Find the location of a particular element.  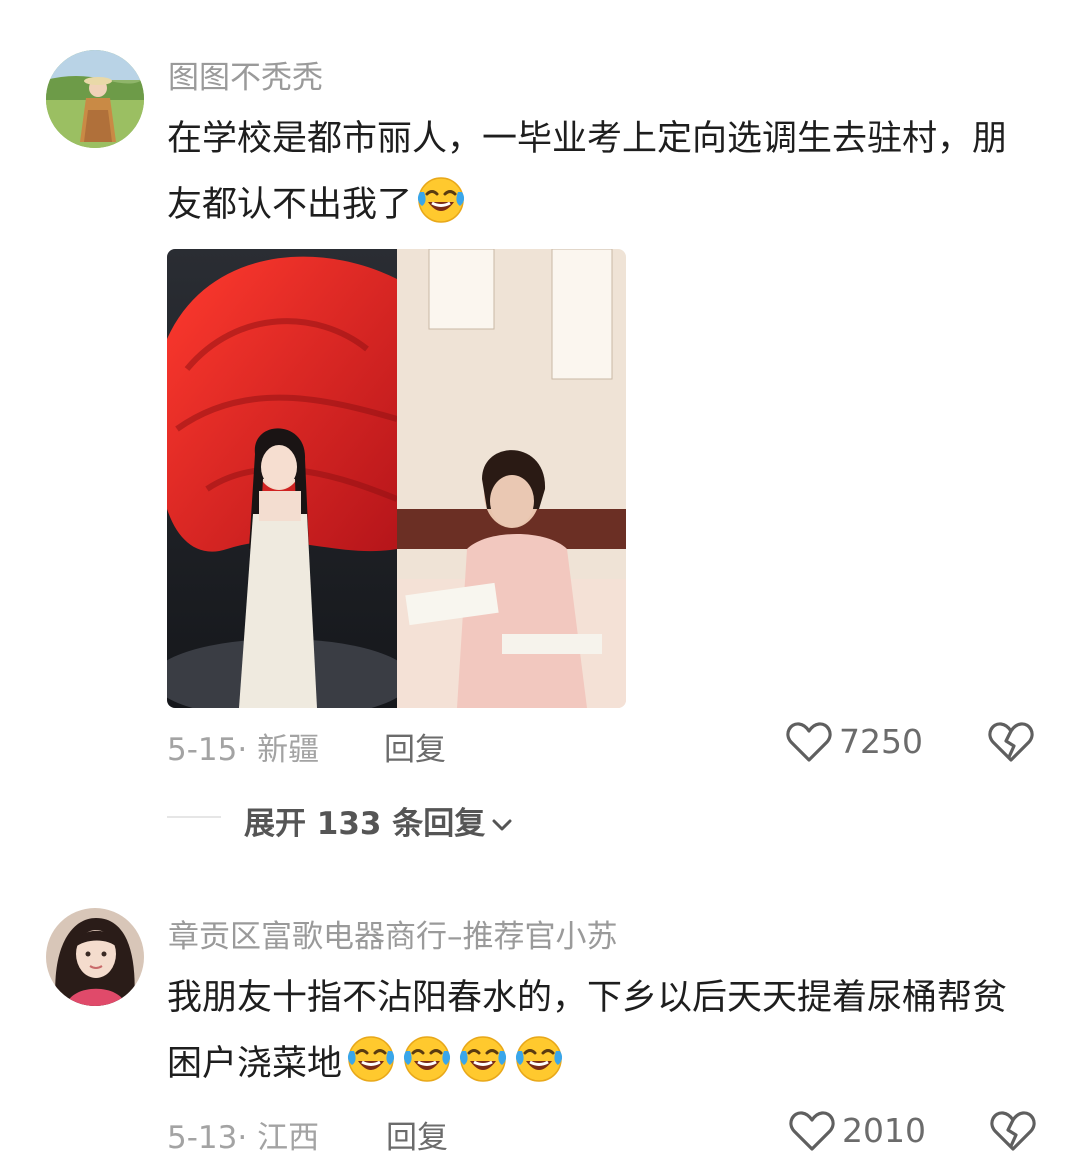

like-count: 2010 is located at coordinates (884, 1130).